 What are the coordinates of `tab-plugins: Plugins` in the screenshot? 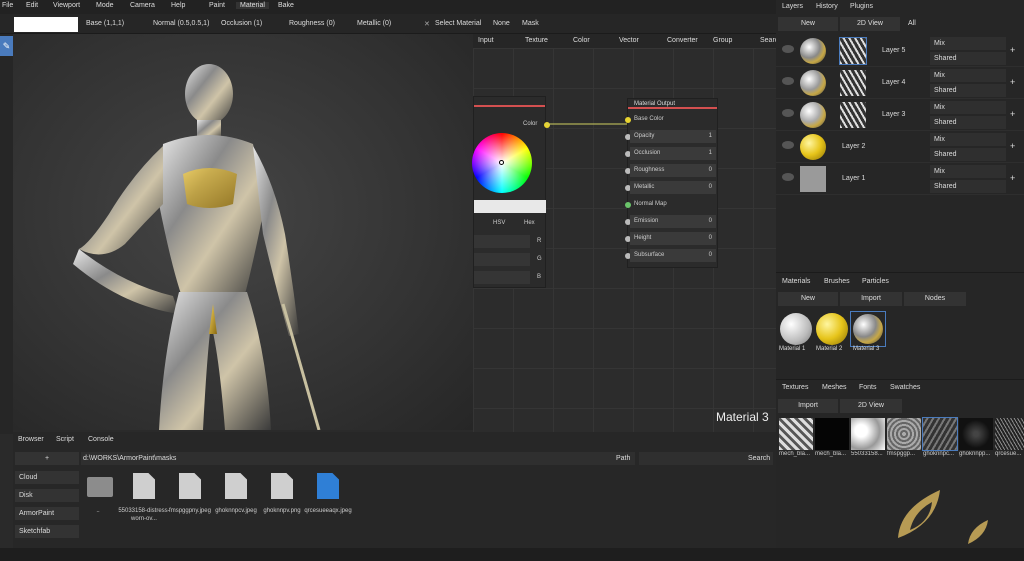 It's located at (861, 6).